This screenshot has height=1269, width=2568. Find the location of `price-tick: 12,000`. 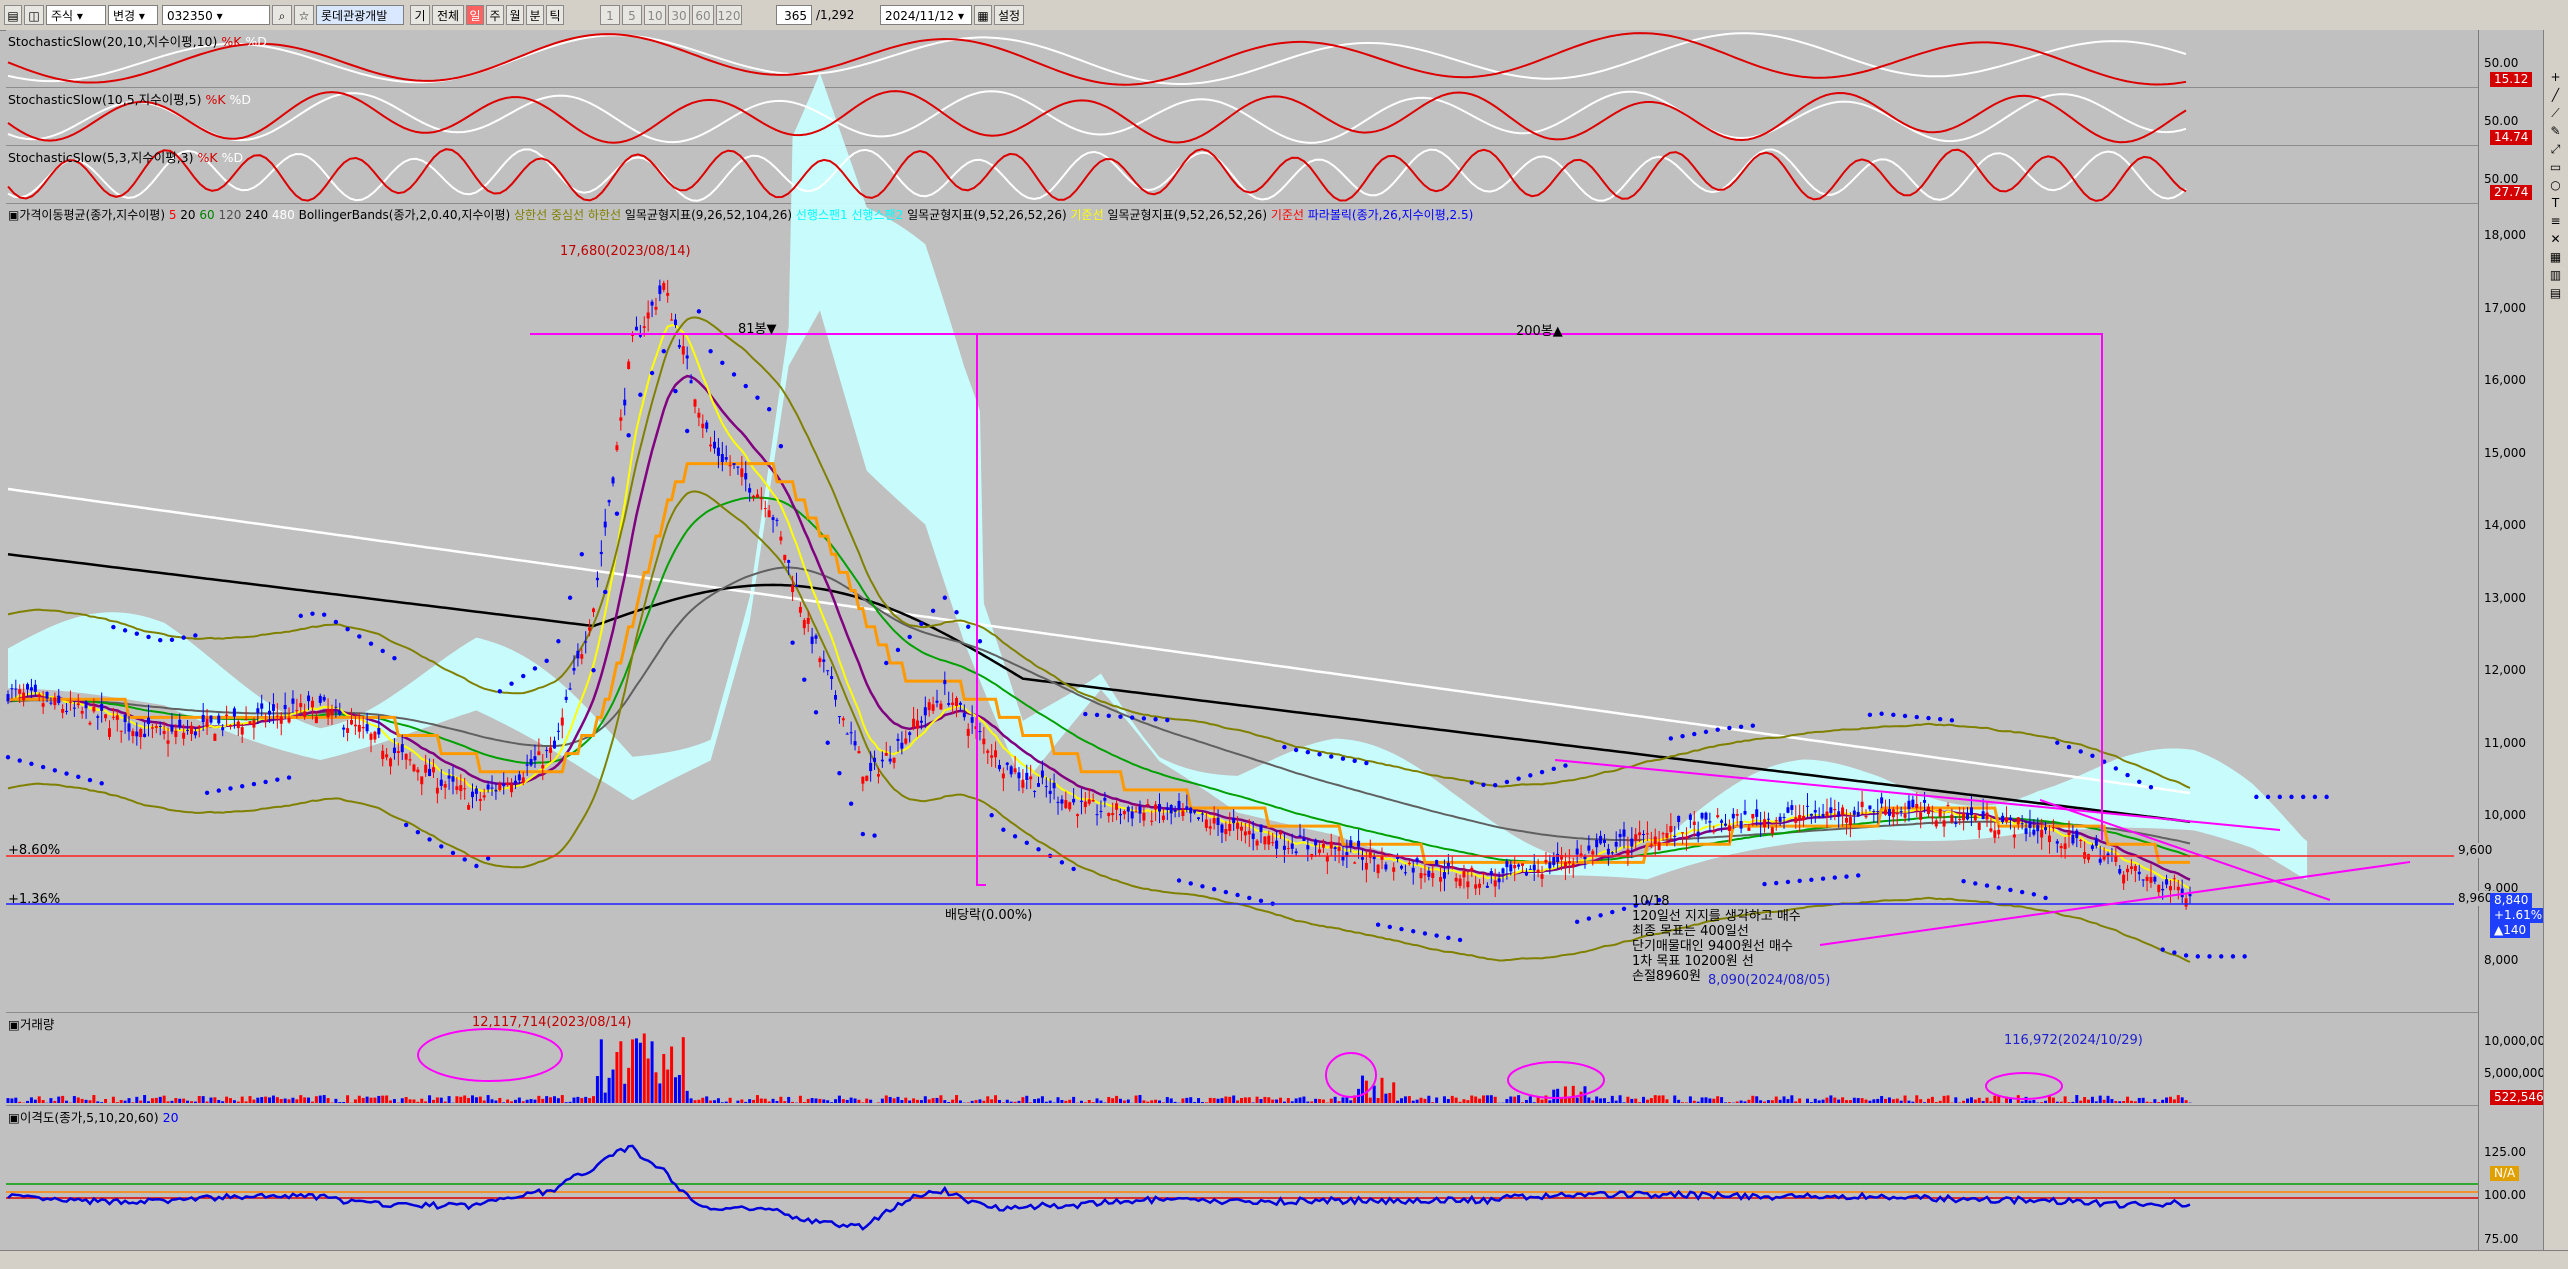

price-tick: 12,000 is located at coordinates (2505, 670).